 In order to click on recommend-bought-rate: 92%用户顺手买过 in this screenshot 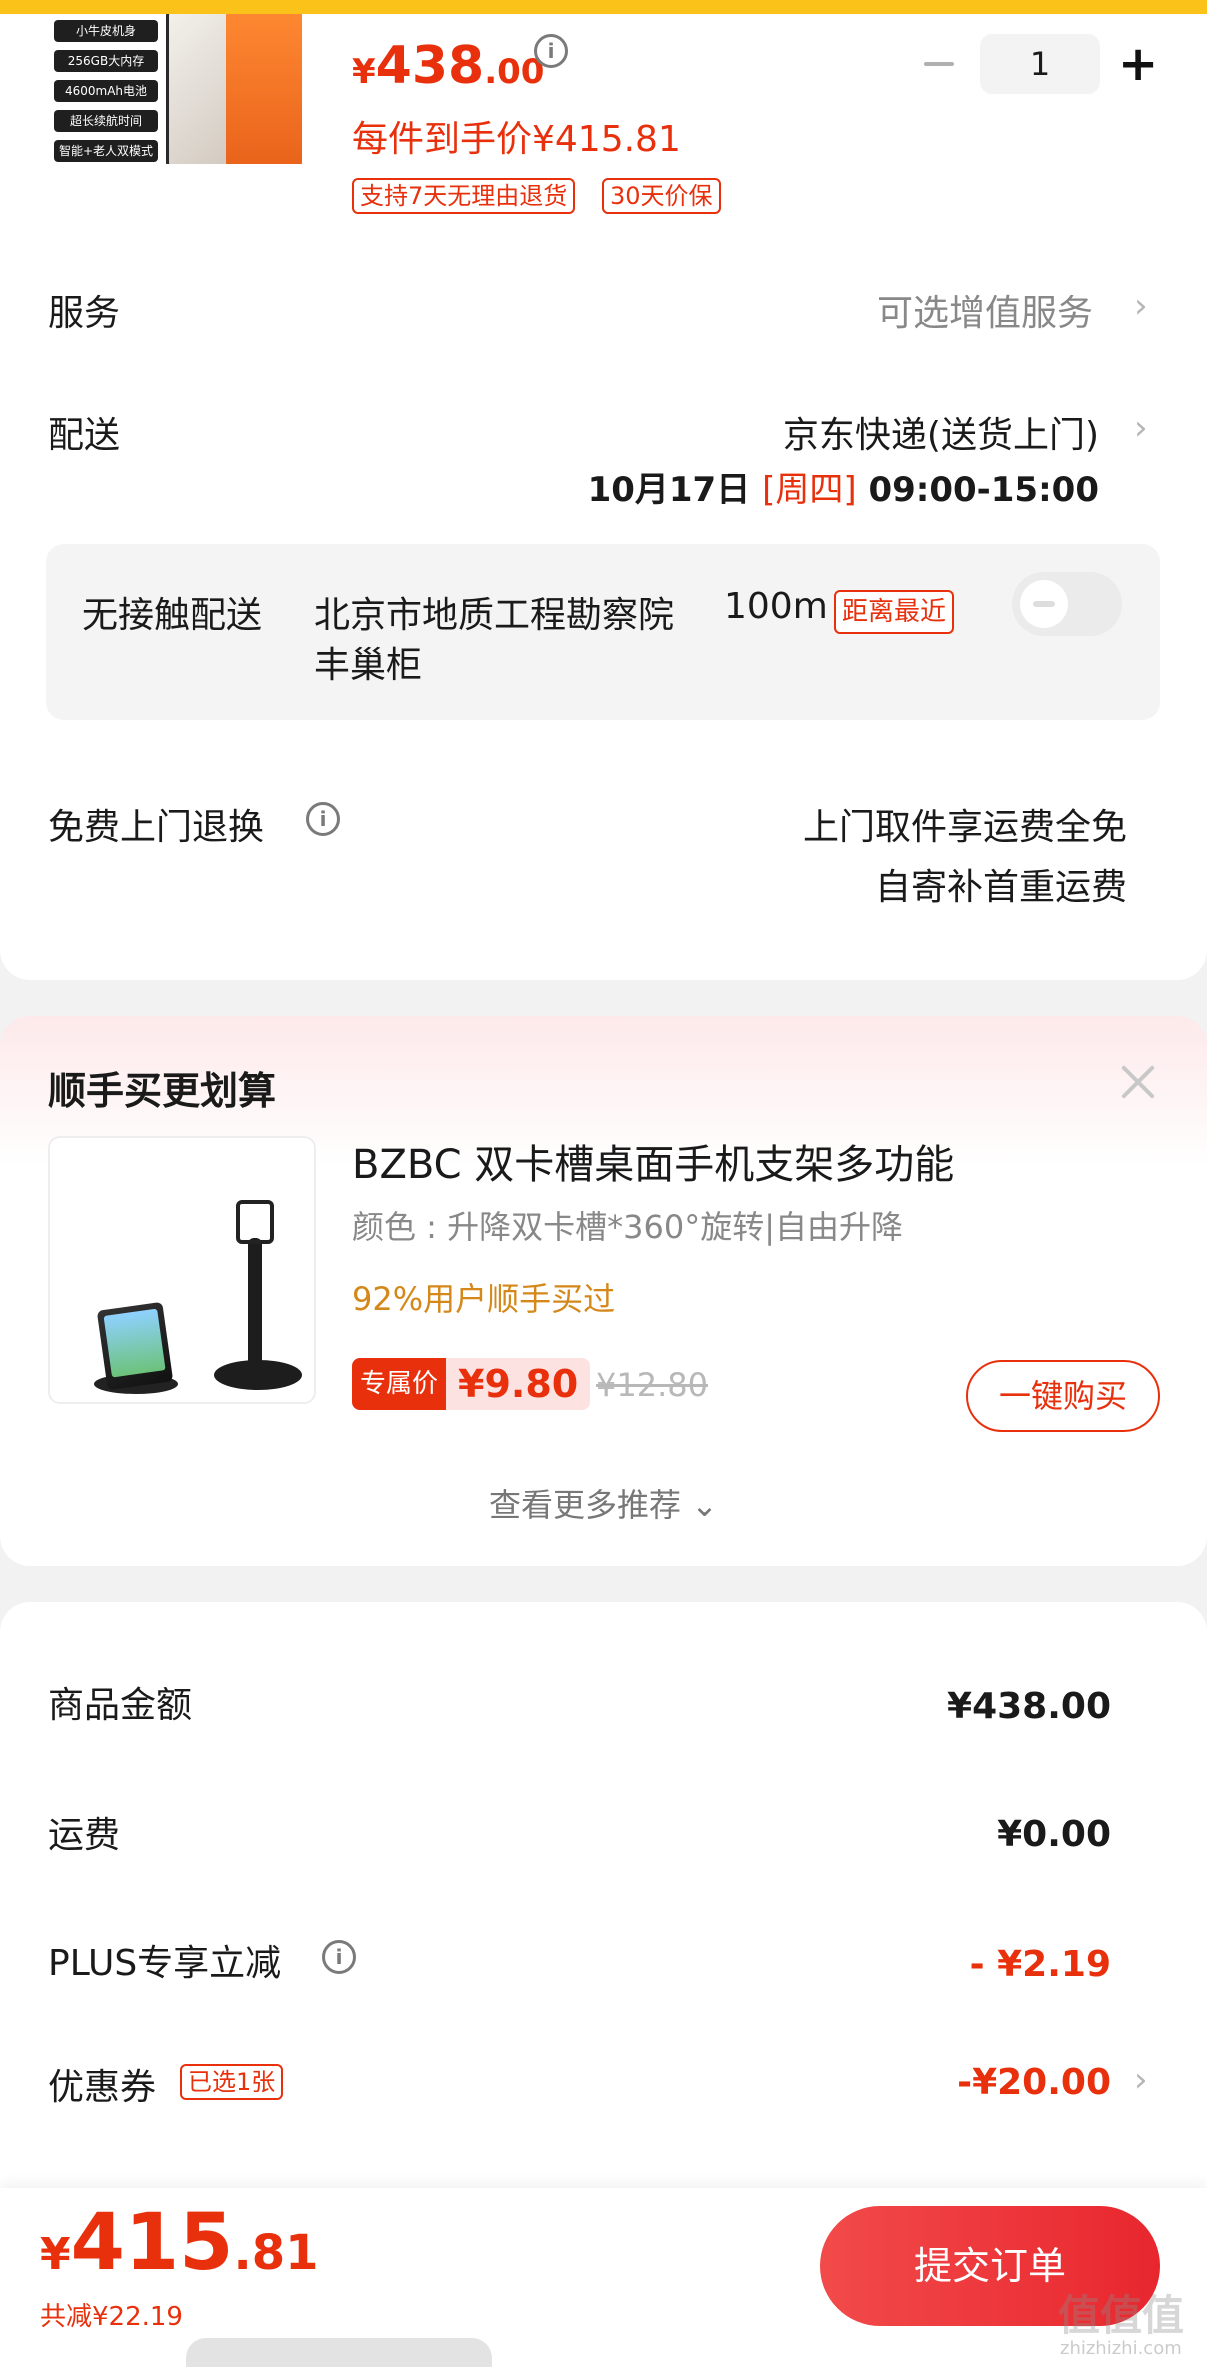, I will do `click(484, 1299)`.